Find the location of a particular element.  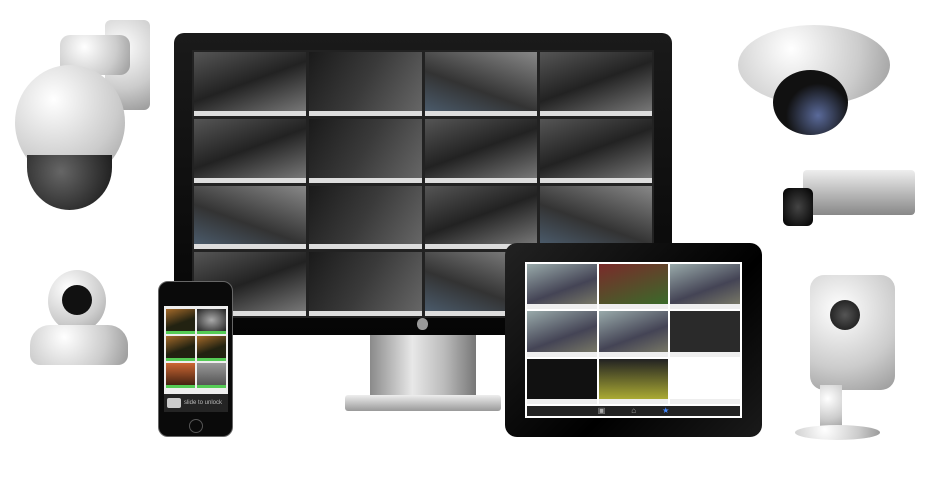

cube-camera is located at coordinates (845, 357).